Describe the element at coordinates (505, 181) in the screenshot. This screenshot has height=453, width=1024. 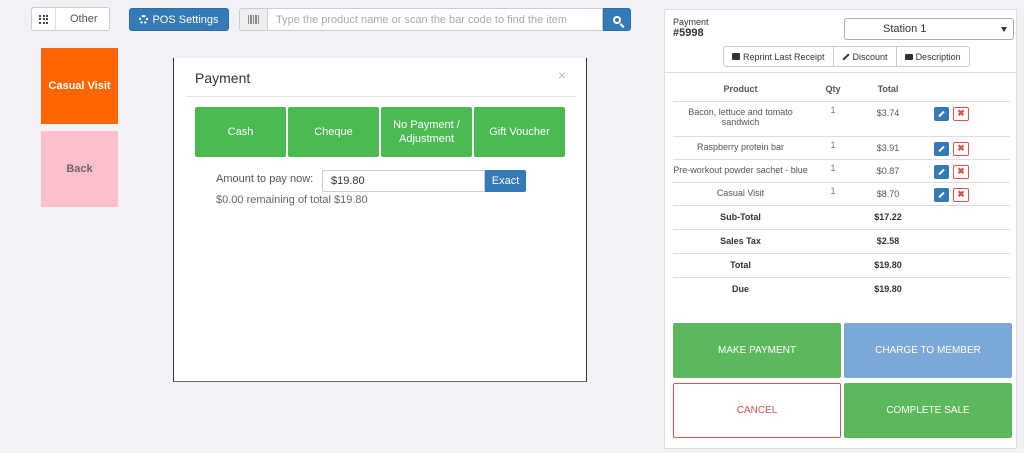
I see `exact-button: Exact` at that location.